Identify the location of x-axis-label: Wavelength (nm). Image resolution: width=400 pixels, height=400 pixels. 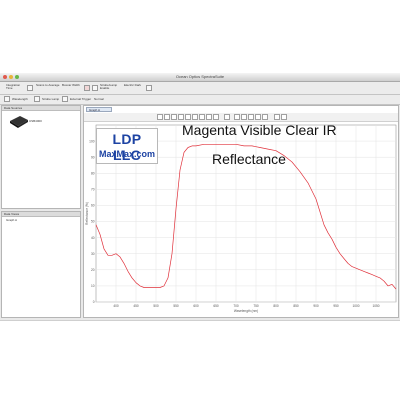
(246, 311).